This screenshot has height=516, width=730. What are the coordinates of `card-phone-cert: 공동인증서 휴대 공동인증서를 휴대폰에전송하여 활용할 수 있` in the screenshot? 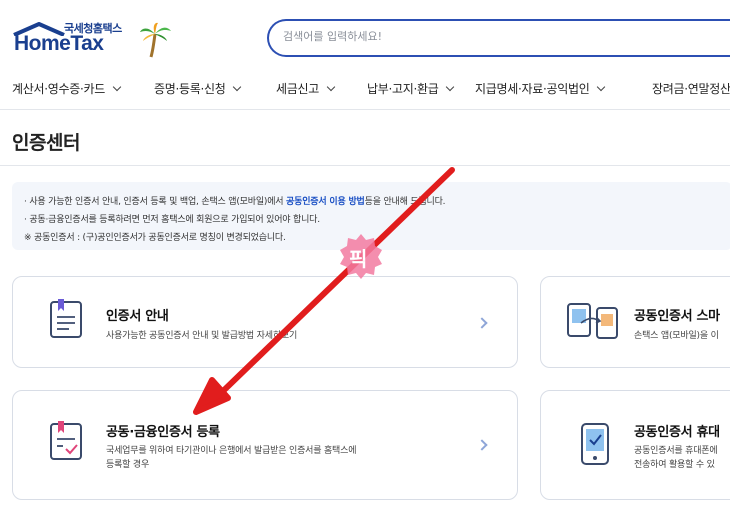 It's located at (635, 445).